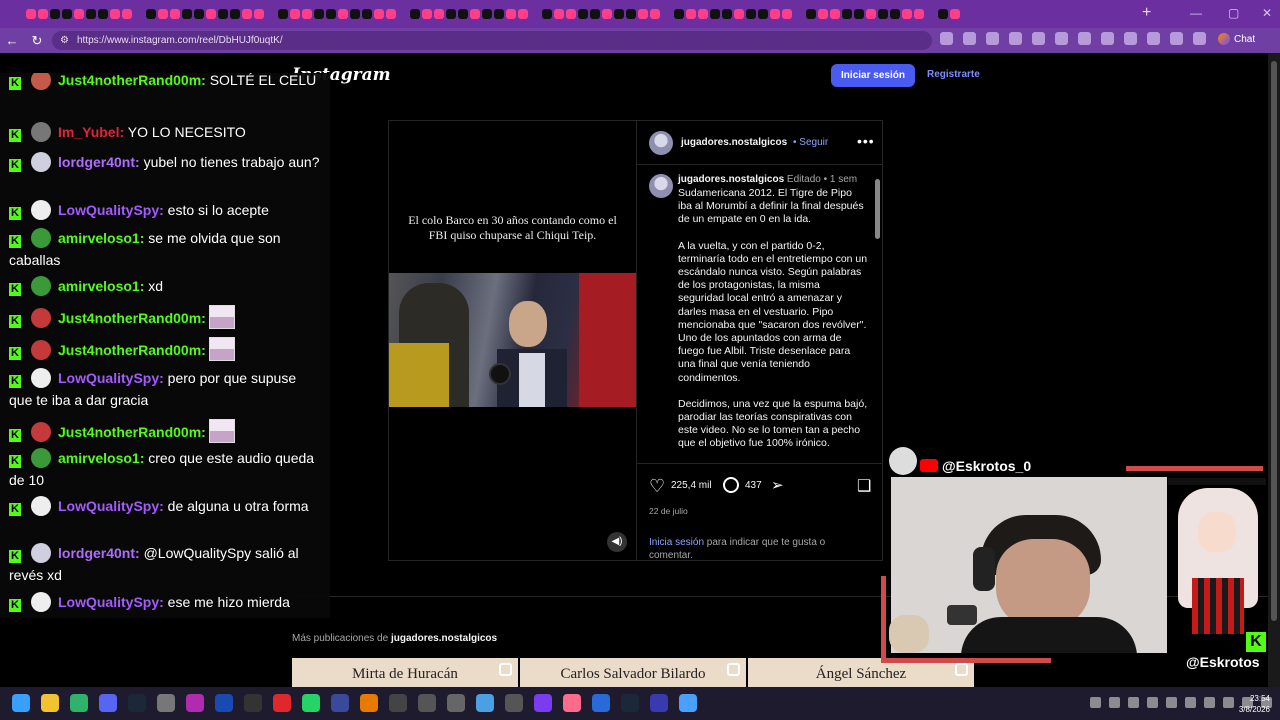  I want to click on caption-author-avatar, so click(661, 186).